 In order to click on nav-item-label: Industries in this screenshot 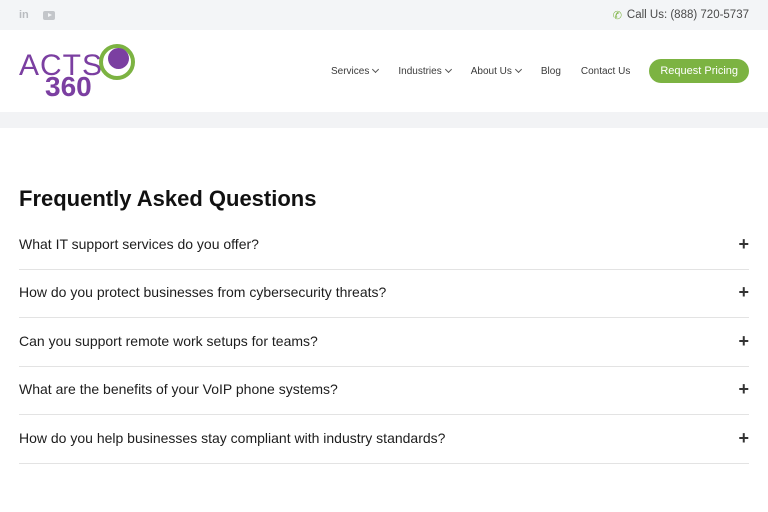, I will do `click(420, 71)`.